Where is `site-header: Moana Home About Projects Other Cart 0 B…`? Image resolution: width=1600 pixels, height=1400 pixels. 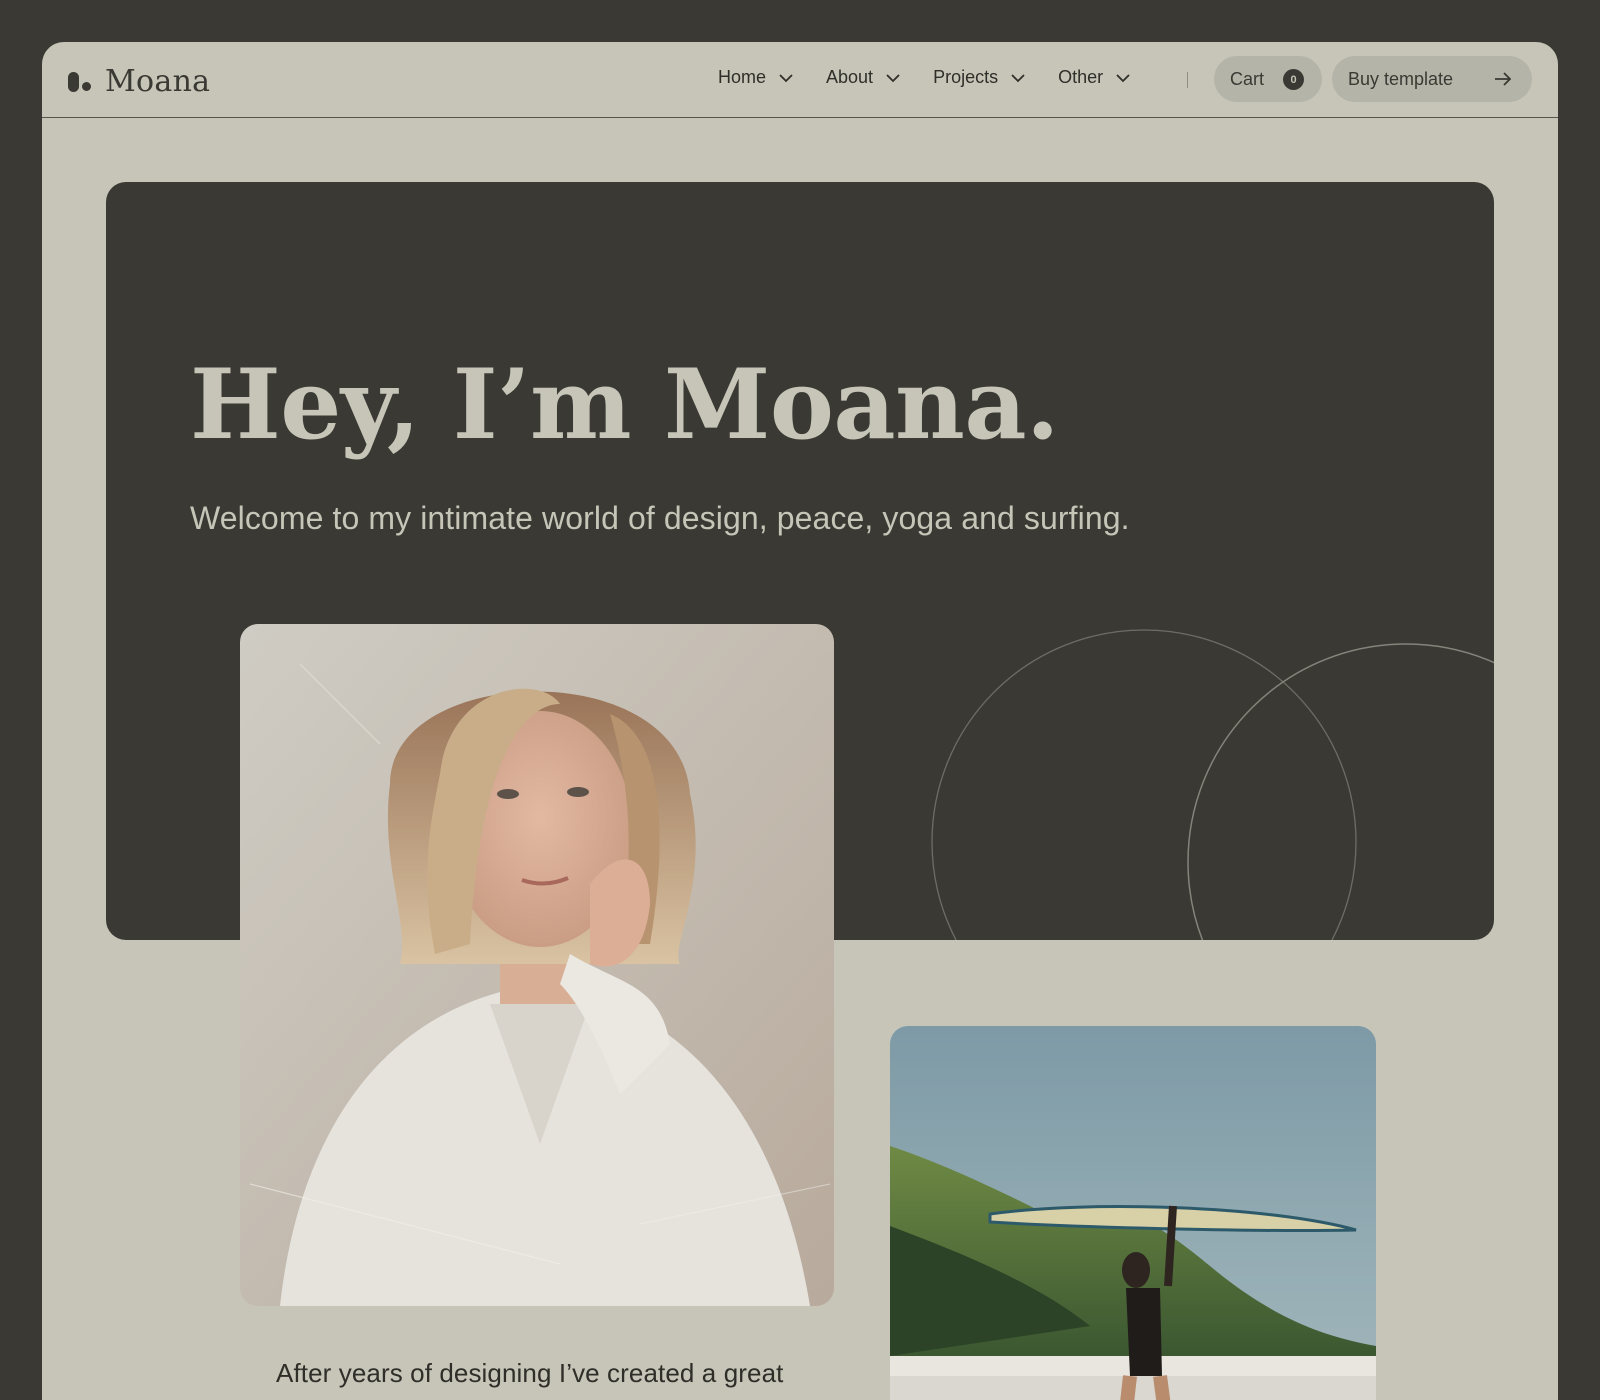 site-header: Moana Home About Projects Other Cart 0 B… is located at coordinates (800, 80).